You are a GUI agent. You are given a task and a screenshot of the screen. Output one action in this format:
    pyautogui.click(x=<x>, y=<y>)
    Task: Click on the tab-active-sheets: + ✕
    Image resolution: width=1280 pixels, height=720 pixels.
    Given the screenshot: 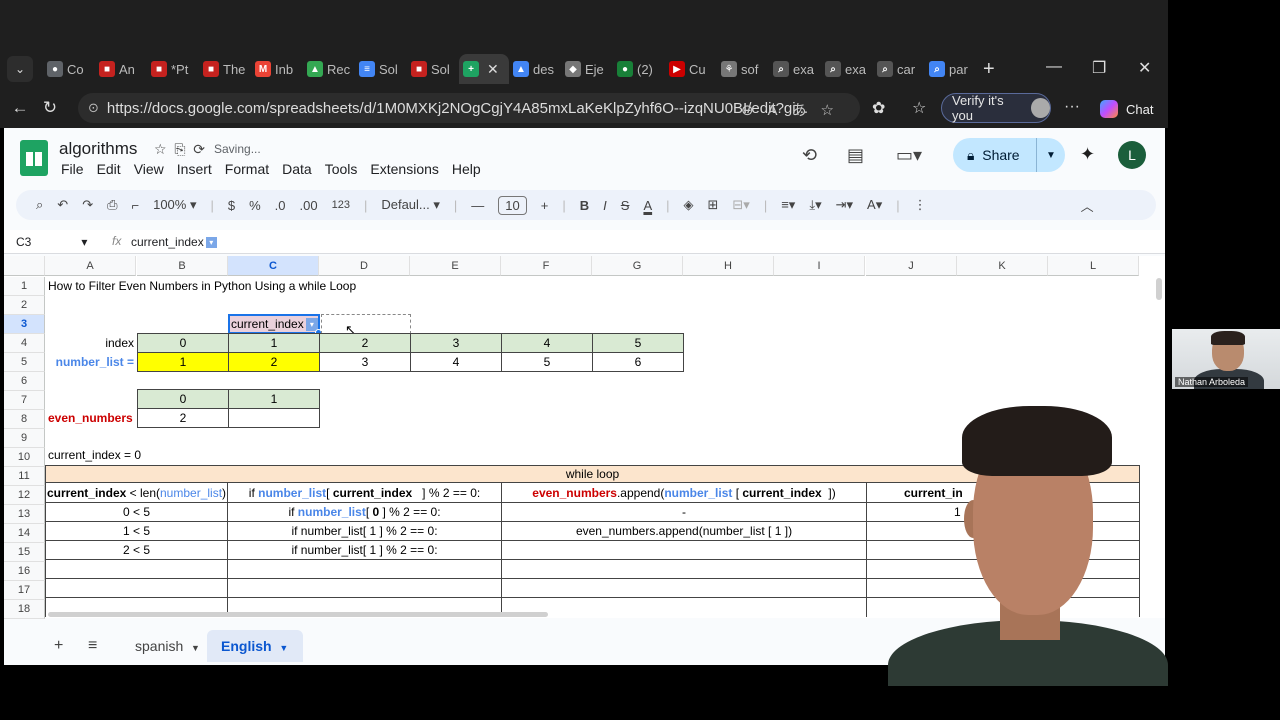 What is the action you would take?
    pyautogui.click(x=484, y=69)
    